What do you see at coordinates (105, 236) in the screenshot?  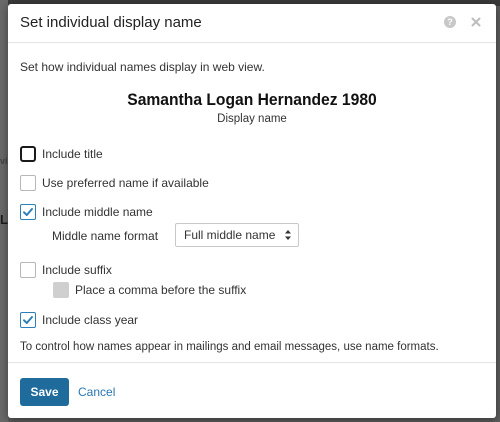 I see `middle-name-format-label: Middle name format` at bounding box center [105, 236].